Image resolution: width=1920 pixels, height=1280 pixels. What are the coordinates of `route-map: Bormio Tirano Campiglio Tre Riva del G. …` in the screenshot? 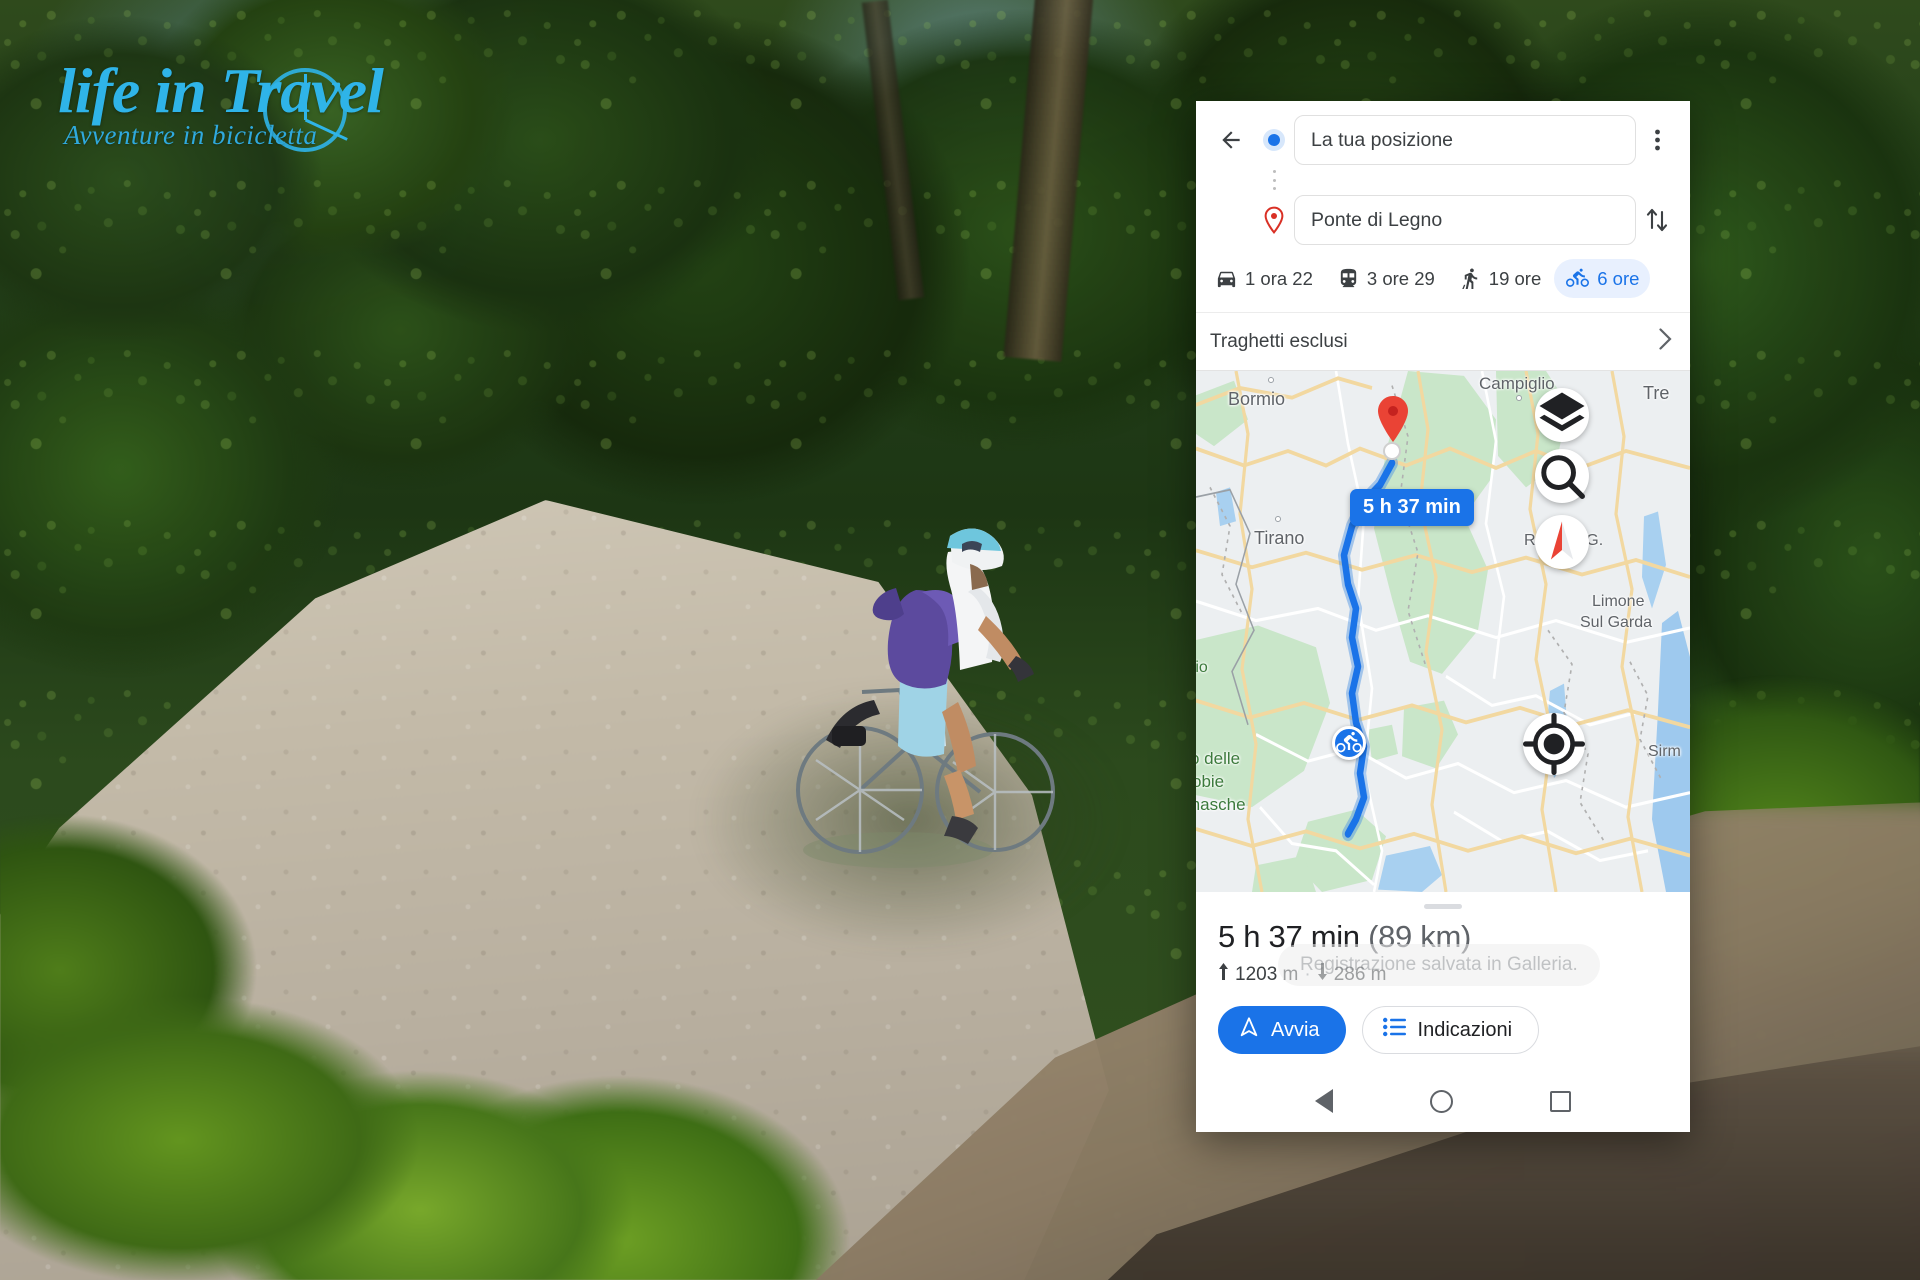 It's located at (1443, 631).